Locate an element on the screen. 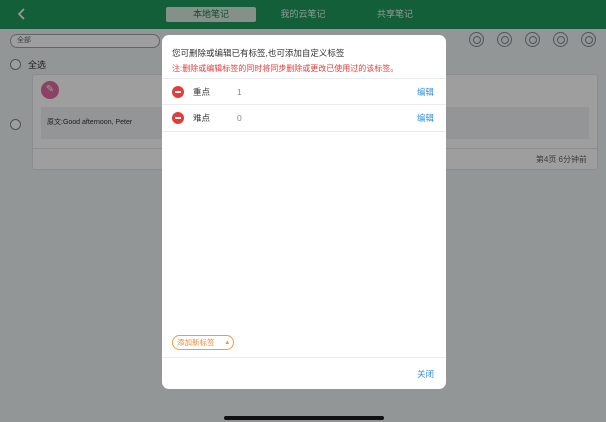 The height and width of the screenshot is (422, 606). modal-warning: 注:删除或编辑标签的同时将同步删除或更改已使用过的该标签。 is located at coordinates (285, 68).